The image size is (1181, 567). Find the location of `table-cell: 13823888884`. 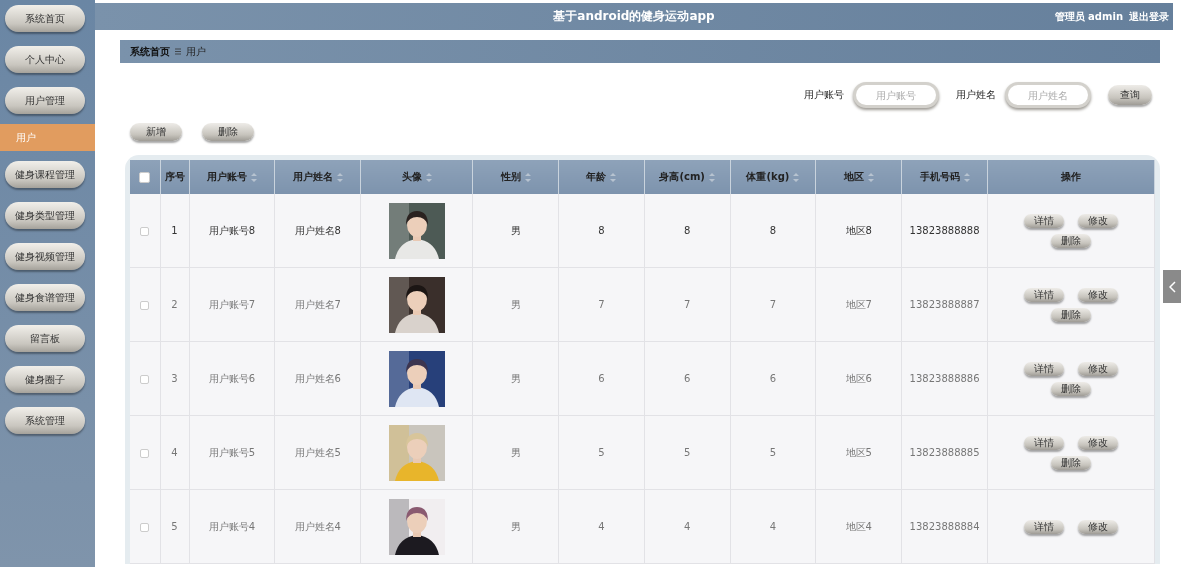

table-cell: 13823888884 is located at coordinates (944, 526).